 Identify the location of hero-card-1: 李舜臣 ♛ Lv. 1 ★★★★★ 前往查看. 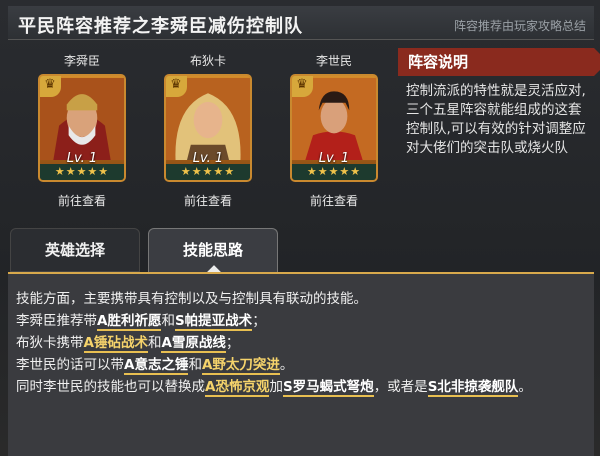
(82, 137).